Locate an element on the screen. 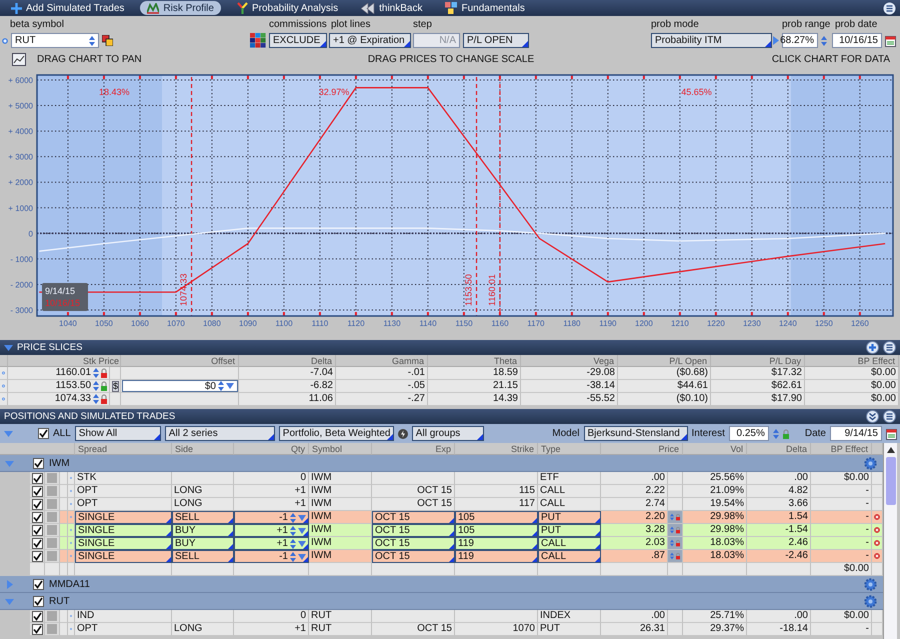 This screenshot has width=900, height=639. column-header: Price is located at coordinates (642, 449).